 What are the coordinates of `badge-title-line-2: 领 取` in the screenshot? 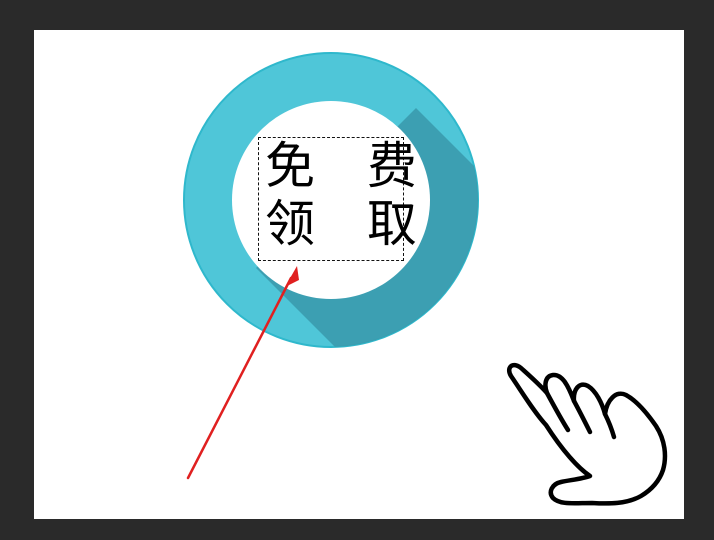 It's located at (350, 224).